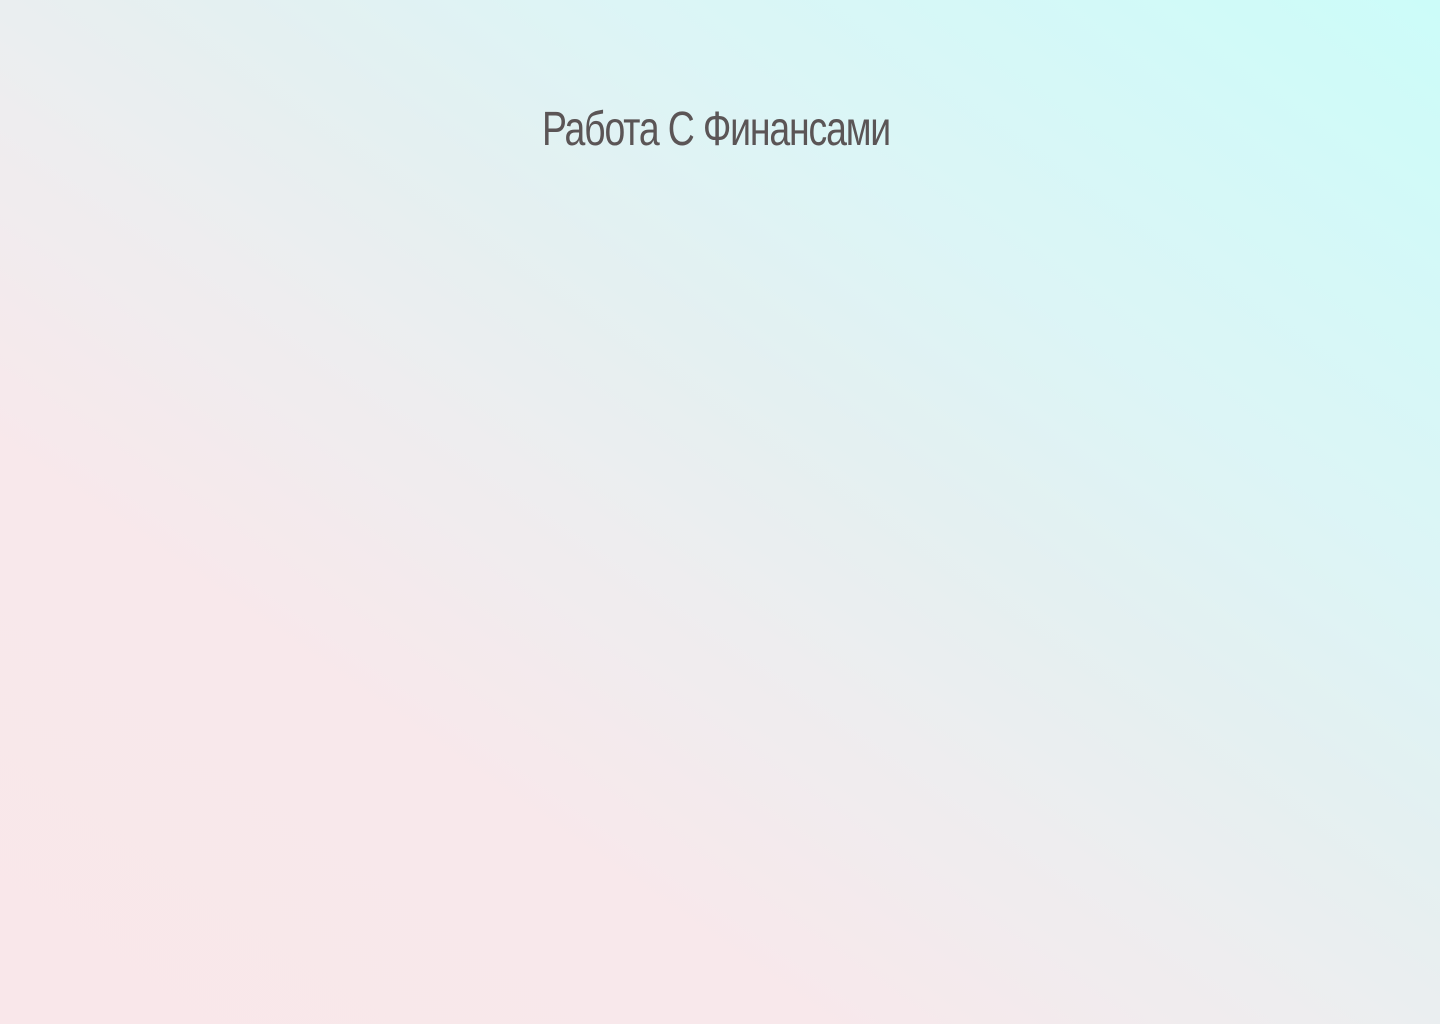 The image size is (1440, 1024). What do you see at coordinates (716, 129) in the screenshot?
I see `page-title: Работа С Финансами` at bounding box center [716, 129].